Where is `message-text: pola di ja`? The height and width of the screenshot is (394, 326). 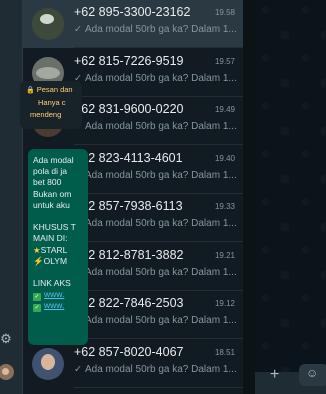
message-text: pola di ja is located at coordinates (50, 171).